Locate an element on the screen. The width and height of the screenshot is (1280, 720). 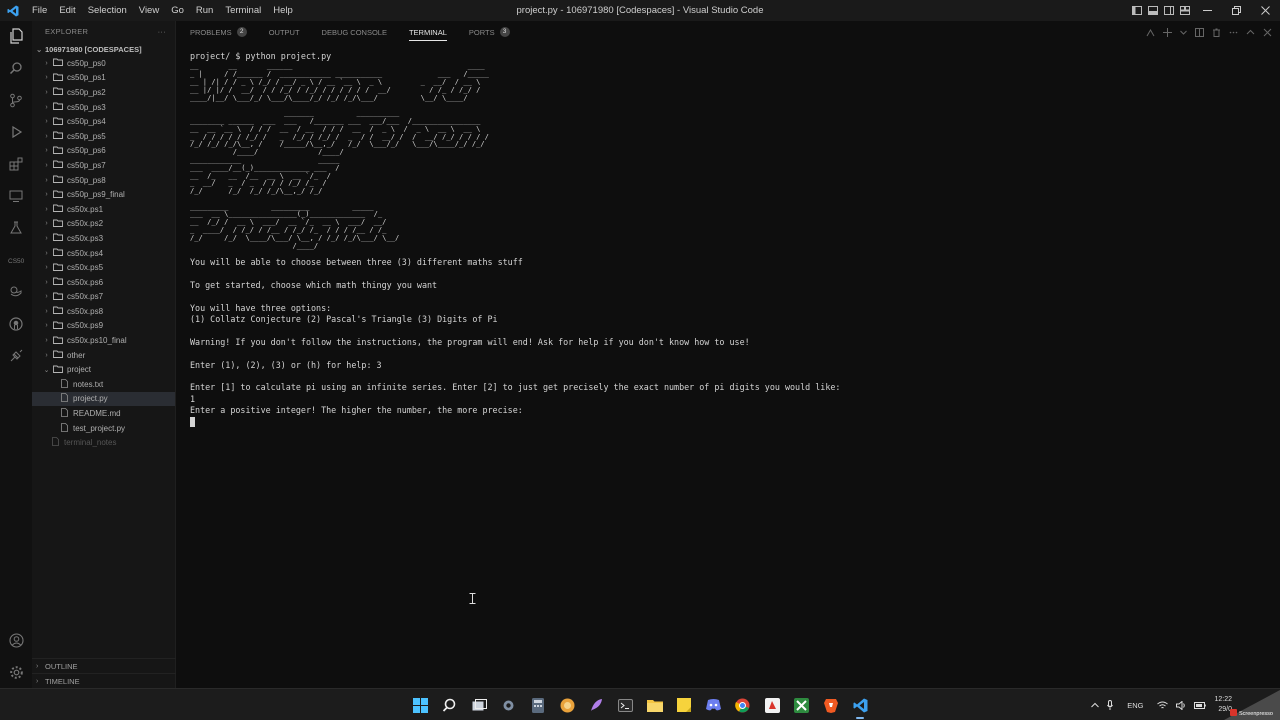
remote-explorer-icon is located at coordinates (16, 196).